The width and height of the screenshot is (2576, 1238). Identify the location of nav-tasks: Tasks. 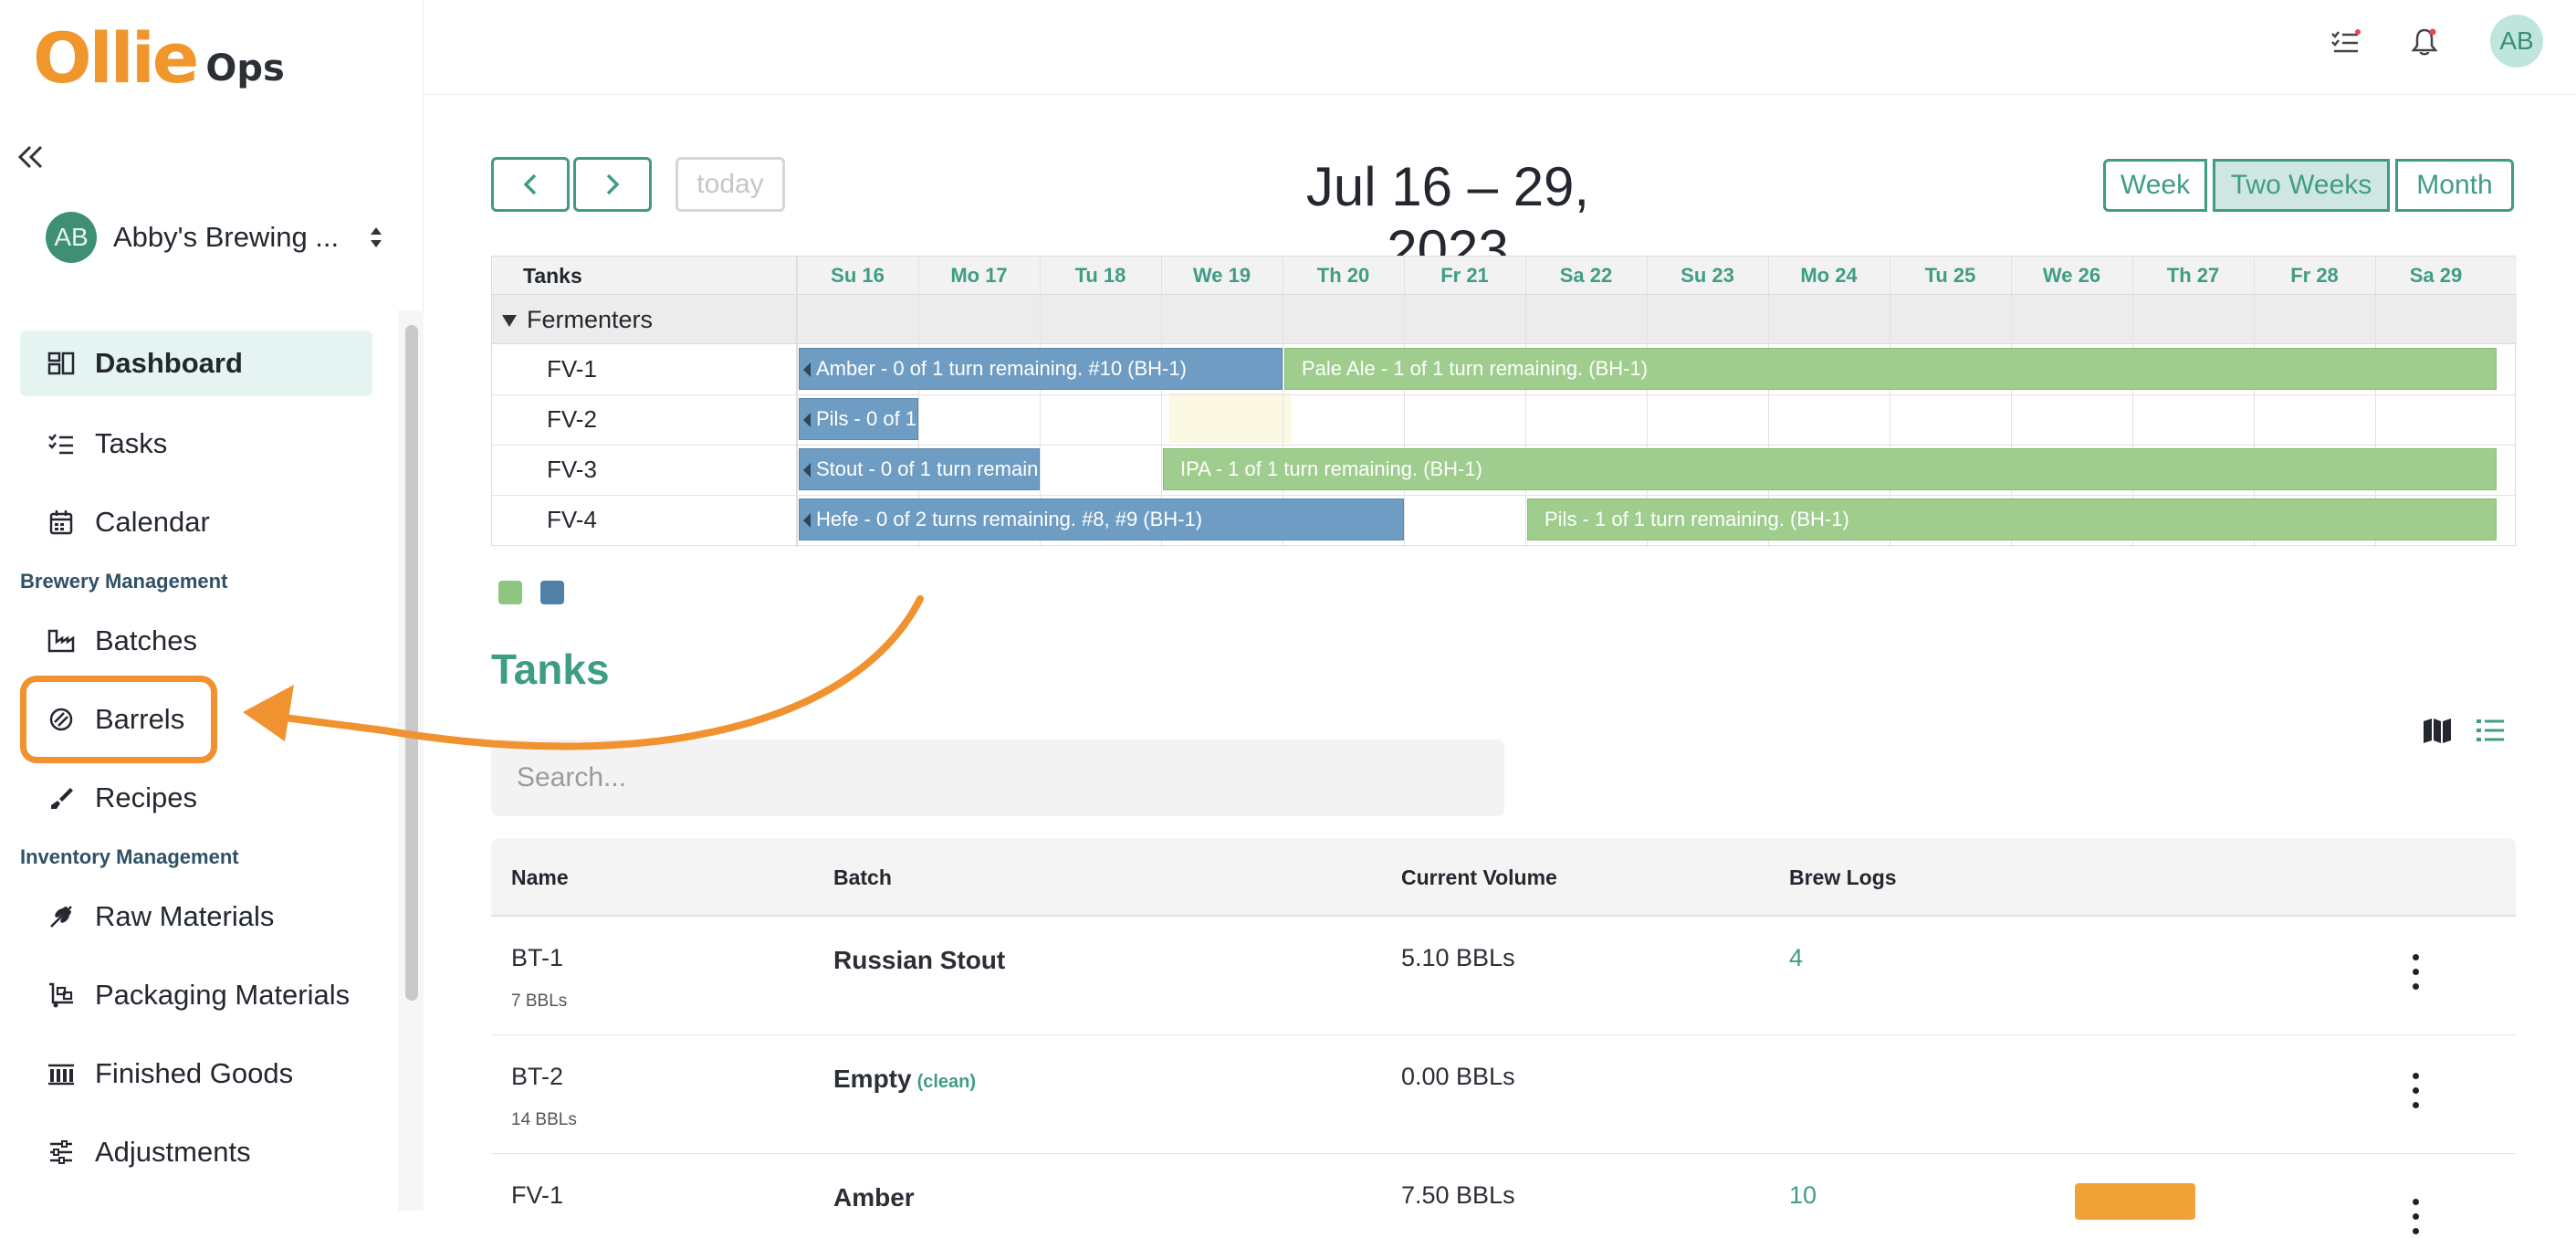
(196, 444).